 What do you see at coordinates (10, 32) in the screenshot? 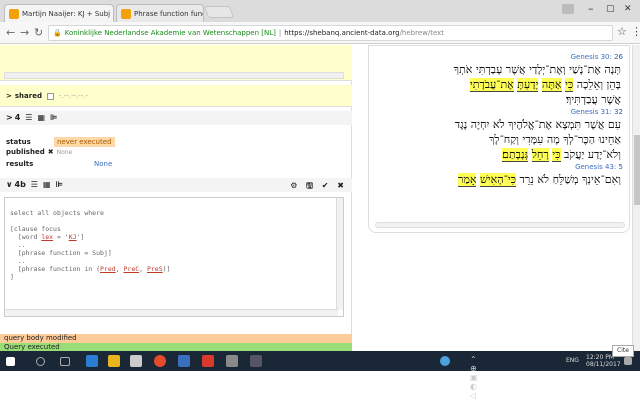
I see `back-icon: ←` at bounding box center [10, 32].